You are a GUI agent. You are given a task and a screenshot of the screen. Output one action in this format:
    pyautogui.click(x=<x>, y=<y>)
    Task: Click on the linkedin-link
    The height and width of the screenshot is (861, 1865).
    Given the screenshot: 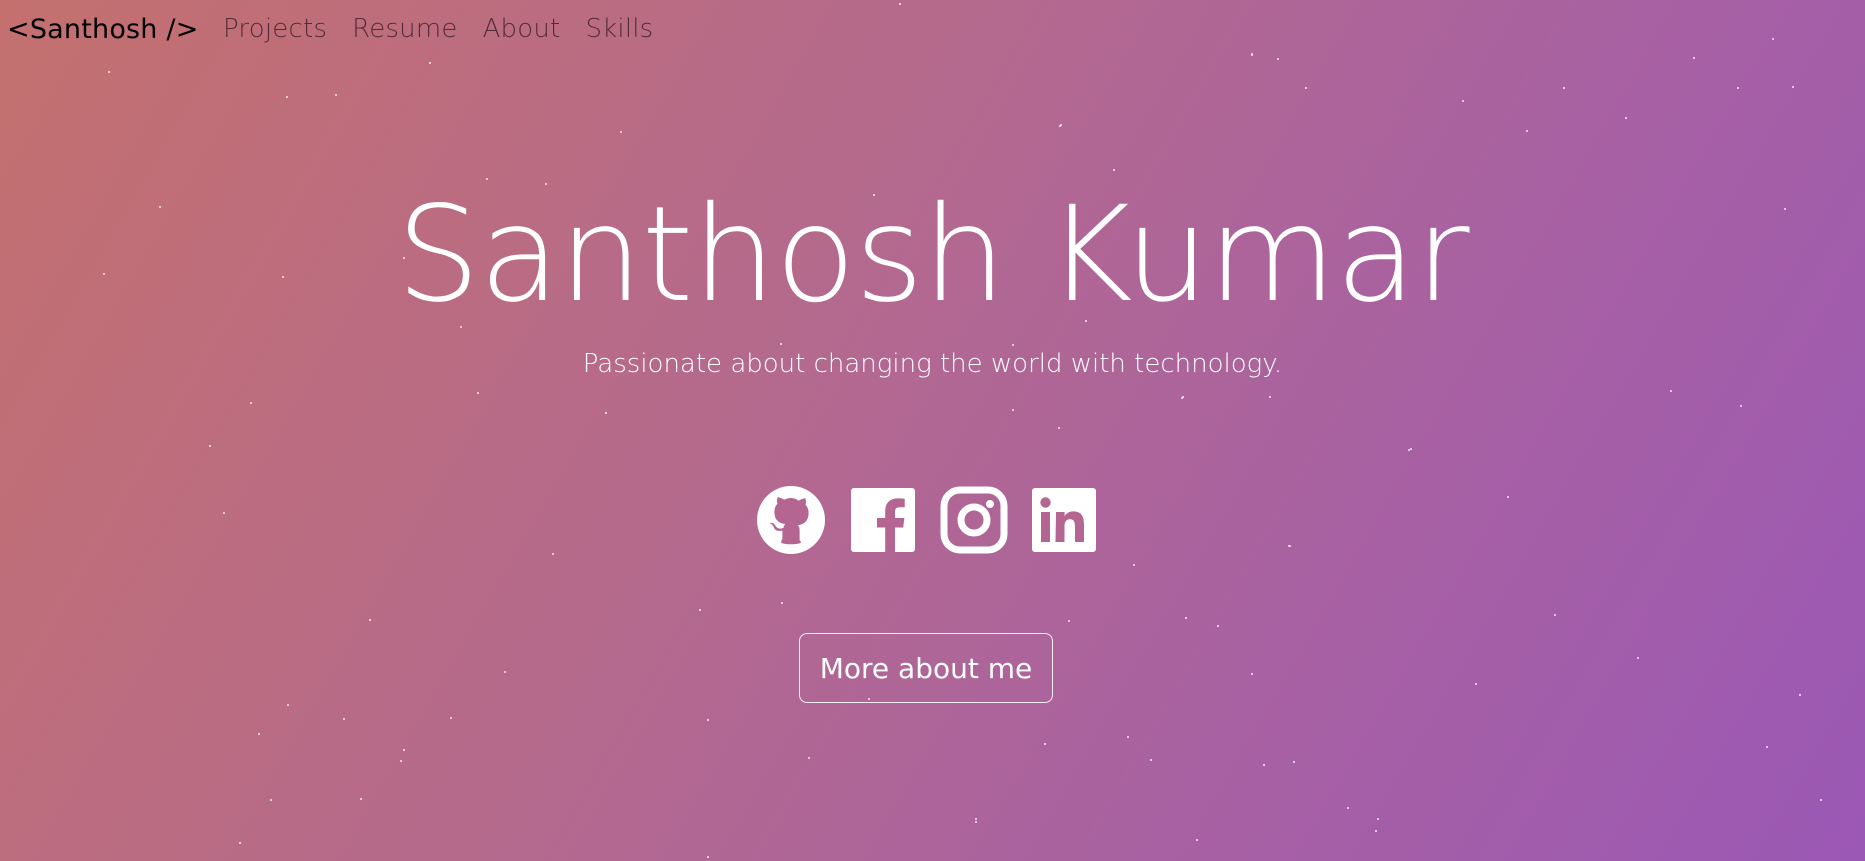 What is the action you would take?
    pyautogui.click(x=1064, y=520)
    